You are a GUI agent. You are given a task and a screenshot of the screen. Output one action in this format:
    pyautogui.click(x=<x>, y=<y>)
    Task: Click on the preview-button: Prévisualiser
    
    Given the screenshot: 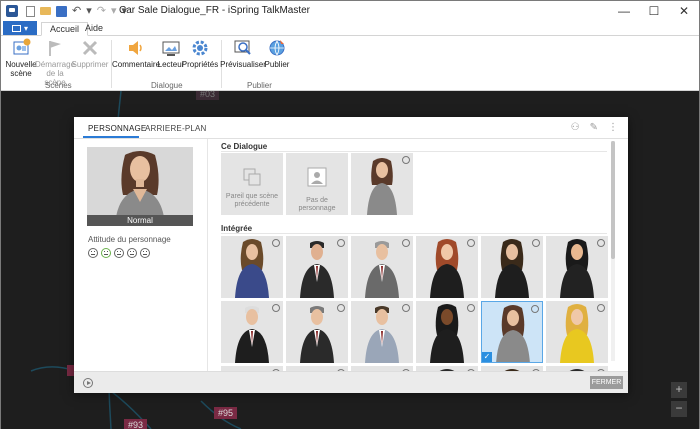 What is the action you would take?
    pyautogui.click(x=243, y=53)
    